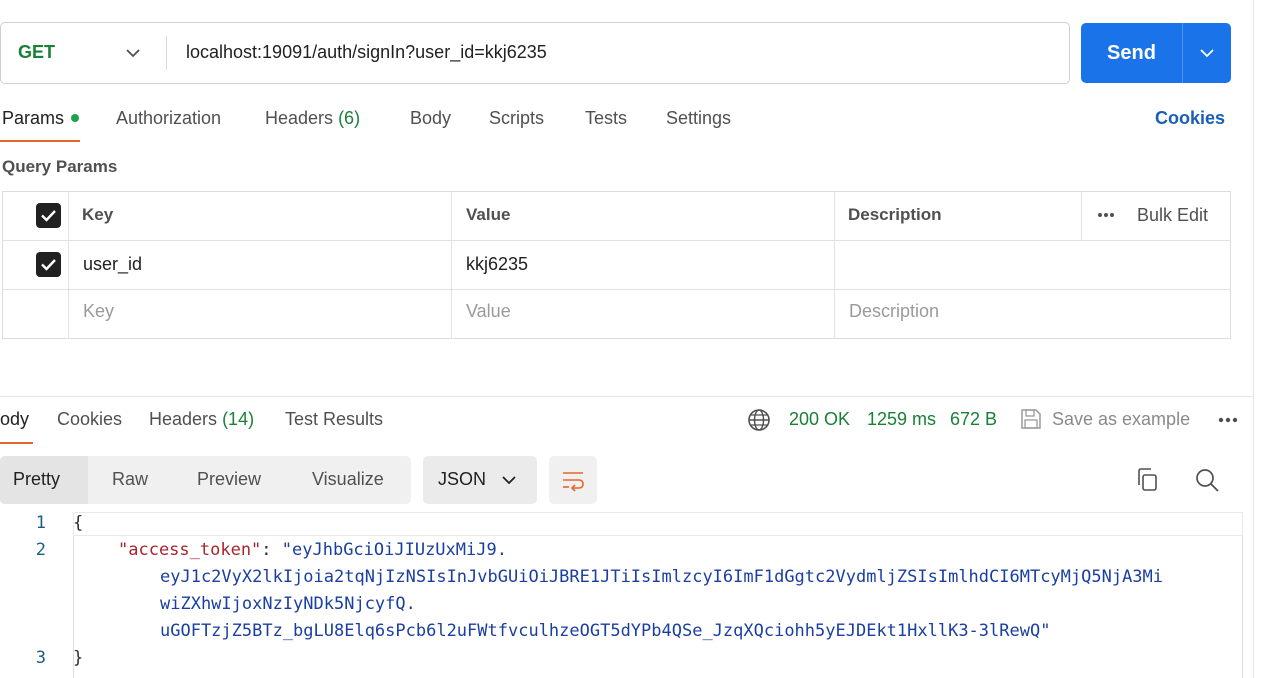  What do you see at coordinates (606, 118) in the screenshot?
I see `tab-tests: Tests` at bounding box center [606, 118].